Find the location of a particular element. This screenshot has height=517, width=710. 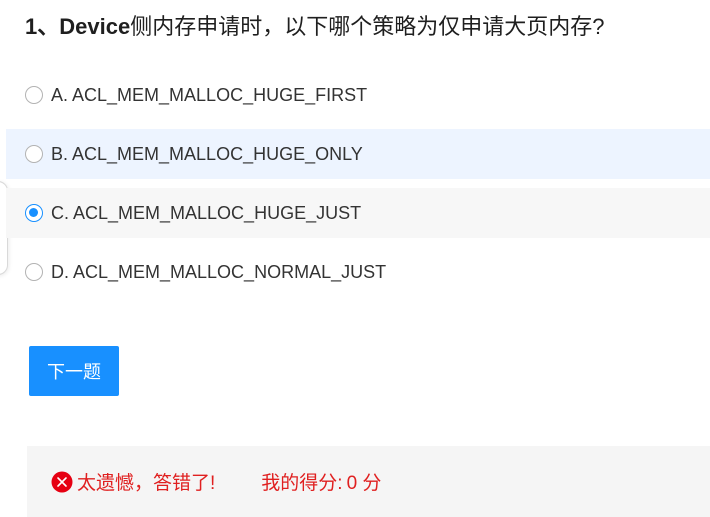

option-a-label: A. ACL_MEM_MALLOC_HUGE_FIRST is located at coordinates (209, 94).